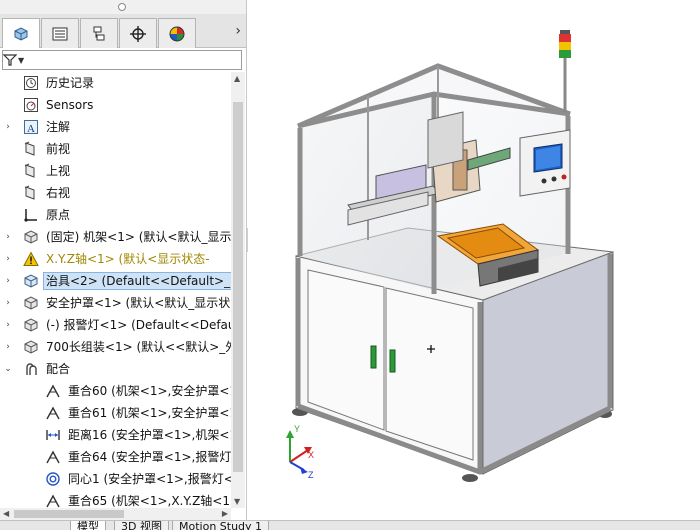 The height and width of the screenshot is (530, 700). I want to click on triad-y-label: Y, so click(297, 429).